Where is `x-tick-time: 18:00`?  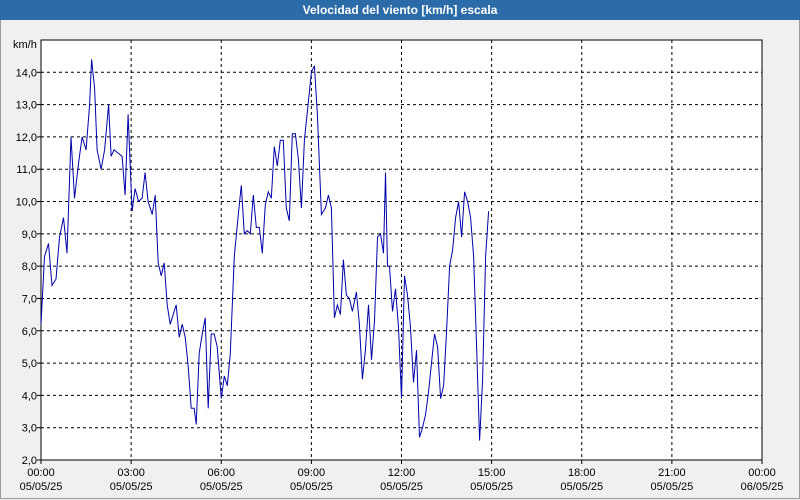 x-tick-time: 18:00 is located at coordinates (582, 473).